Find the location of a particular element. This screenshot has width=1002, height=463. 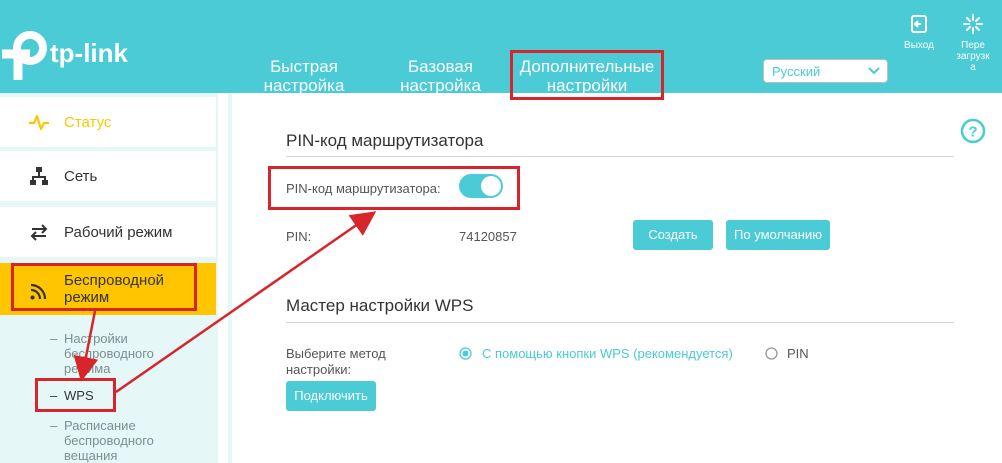

arrow-wireless-to-wps is located at coordinates (86, 346).